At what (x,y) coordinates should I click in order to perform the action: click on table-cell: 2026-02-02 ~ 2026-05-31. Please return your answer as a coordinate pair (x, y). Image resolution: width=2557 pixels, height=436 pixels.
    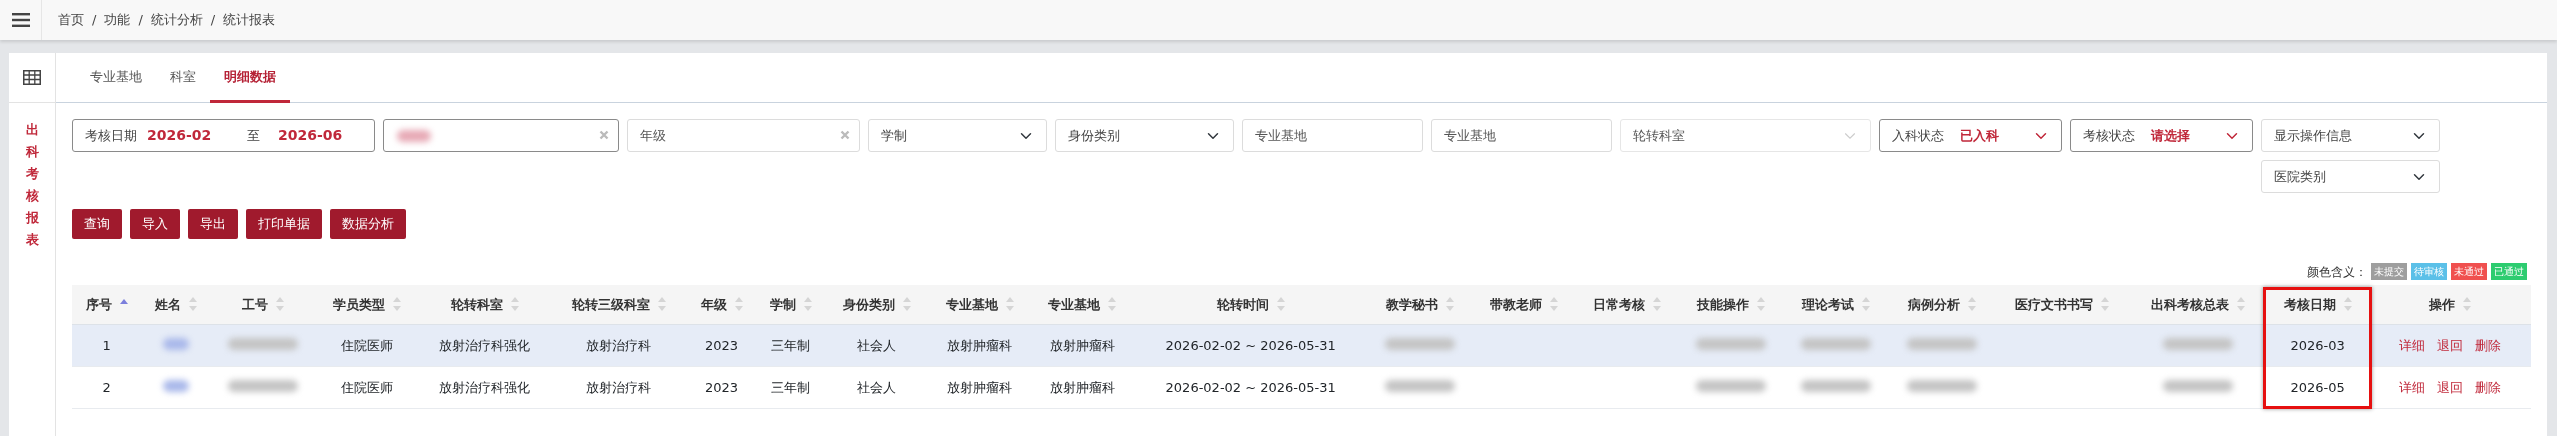
    Looking at the image, I should click on (1250, 387).